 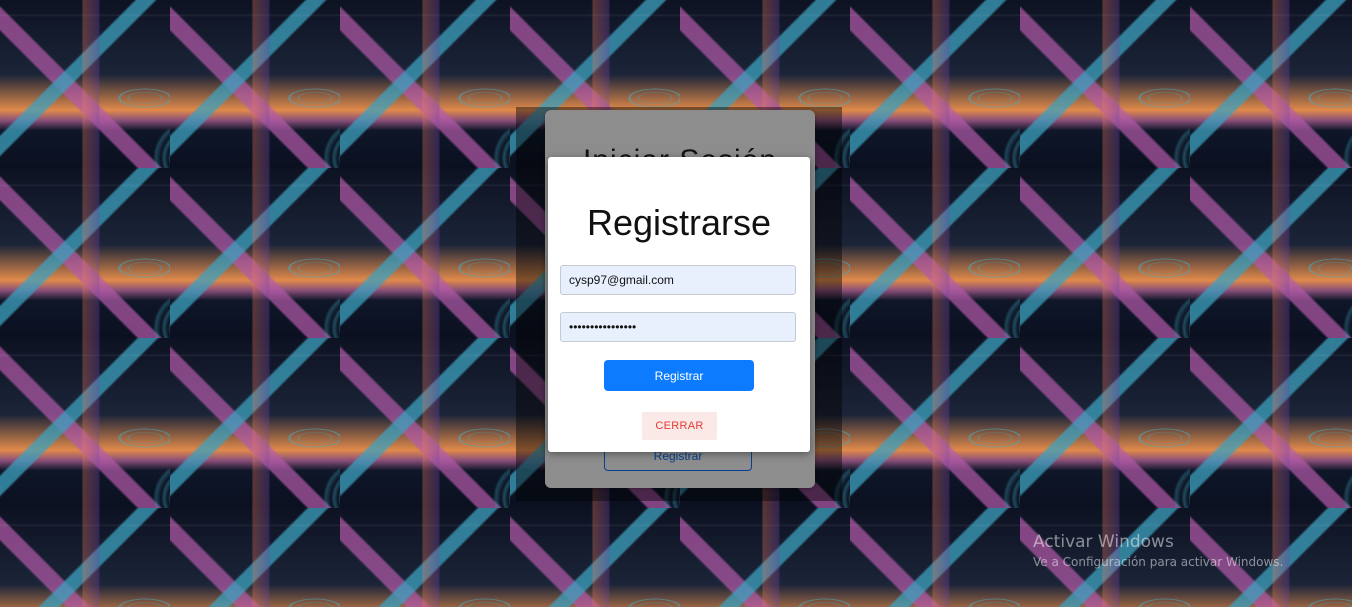 I want to click on watermark-title: Activar Windows, so click(x=1103, y=542).